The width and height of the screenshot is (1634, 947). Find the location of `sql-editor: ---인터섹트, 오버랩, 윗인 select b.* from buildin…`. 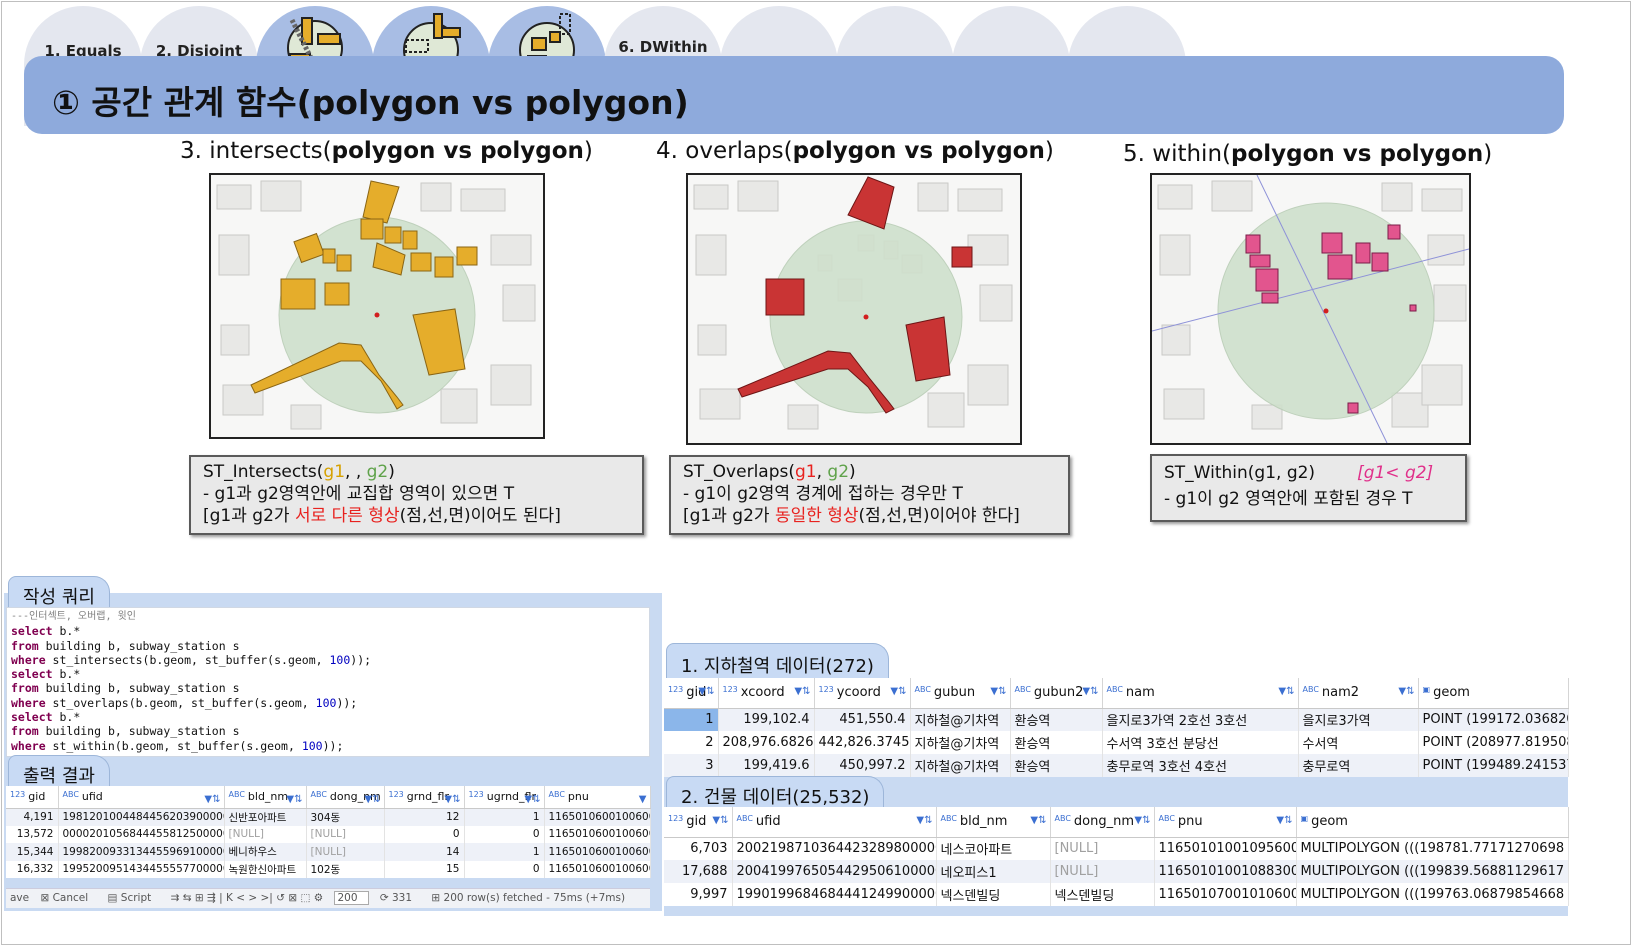

sql-editor: ---인터섹트, 오버랩, 윗인 select b.* from buildin… is located at coordinates (328, 682).